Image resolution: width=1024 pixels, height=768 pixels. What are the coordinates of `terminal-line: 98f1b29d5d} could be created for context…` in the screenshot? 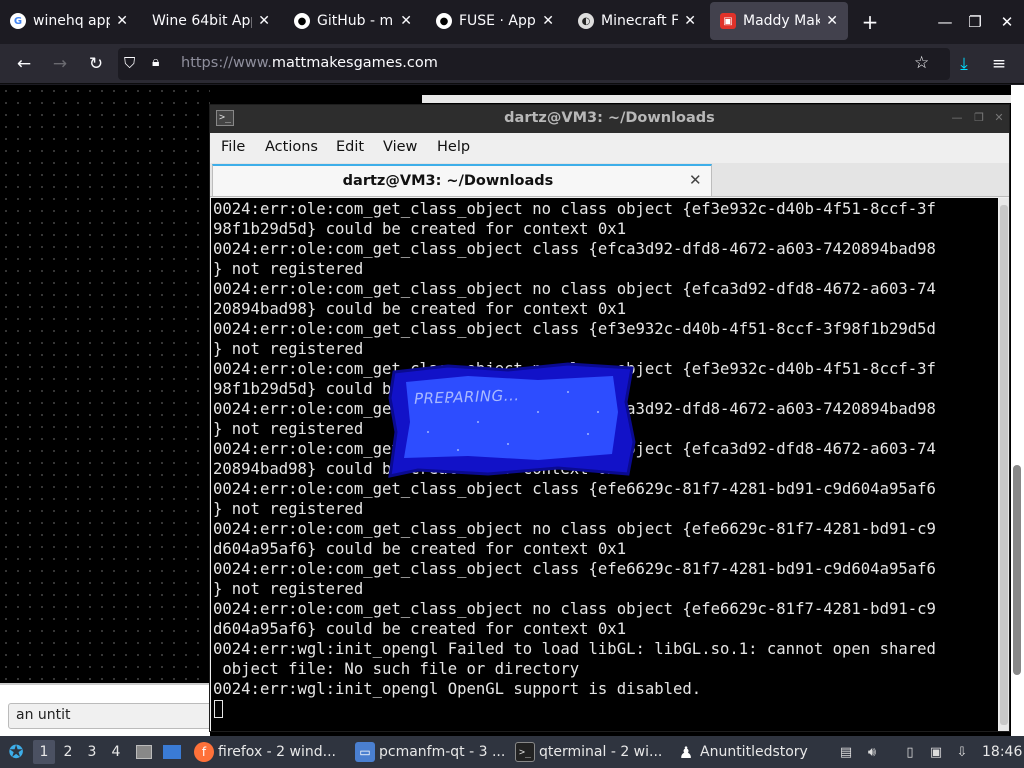 It's located at (420, 229).